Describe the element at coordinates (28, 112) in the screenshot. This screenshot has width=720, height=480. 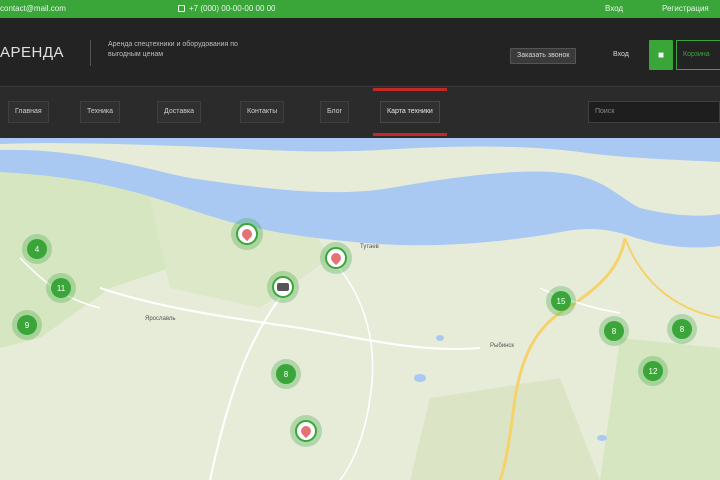
I see `nav-item-home: Главная` at that location.